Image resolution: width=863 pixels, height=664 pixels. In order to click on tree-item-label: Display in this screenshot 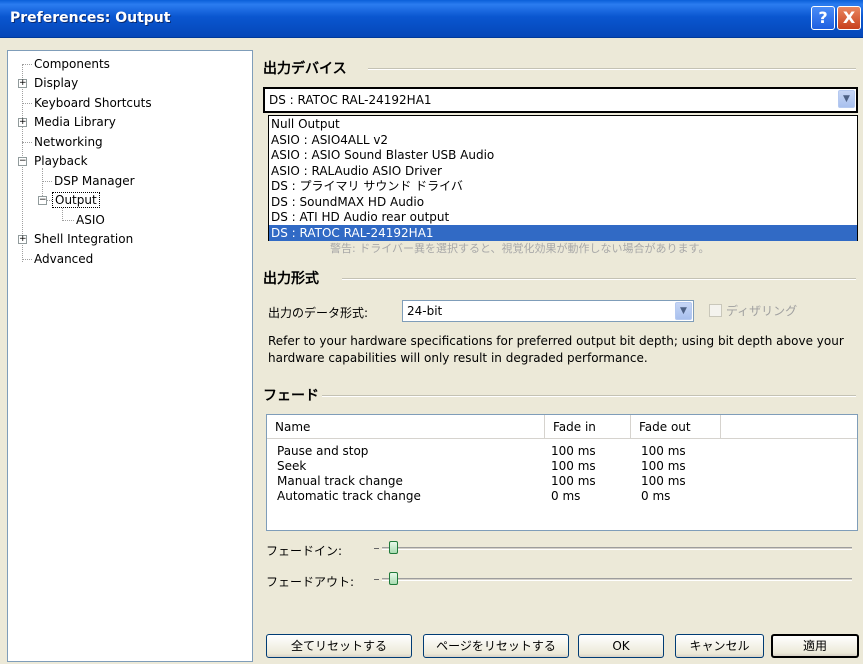, I will do `click(56, 83)`.